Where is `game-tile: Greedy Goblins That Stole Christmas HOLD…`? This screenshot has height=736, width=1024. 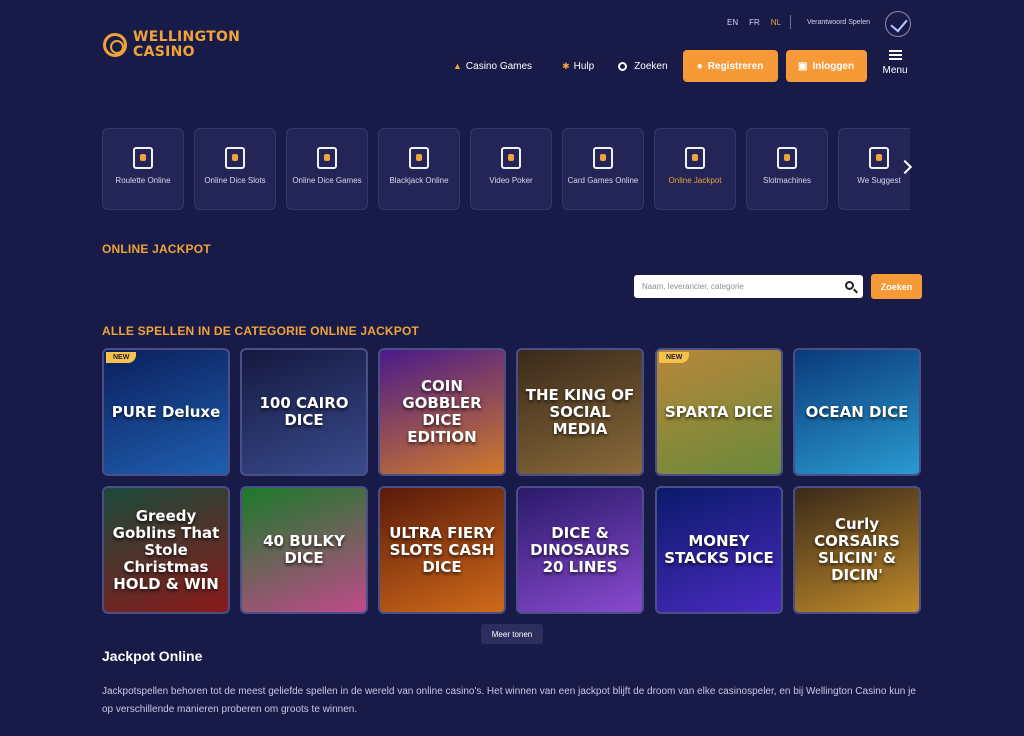
game-tile: Greedy Goblins That Stole Christmas HOLD… is located at coordinates (166, 550).